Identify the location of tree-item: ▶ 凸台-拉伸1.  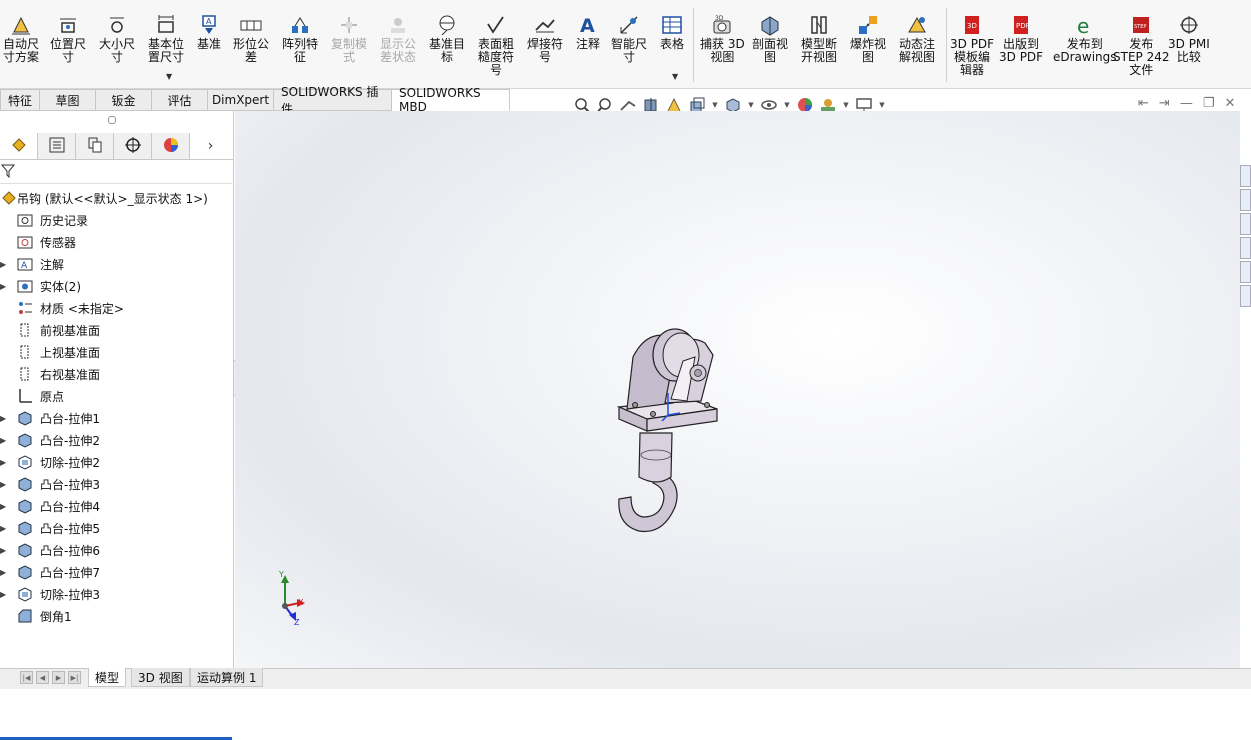
(116, 418).